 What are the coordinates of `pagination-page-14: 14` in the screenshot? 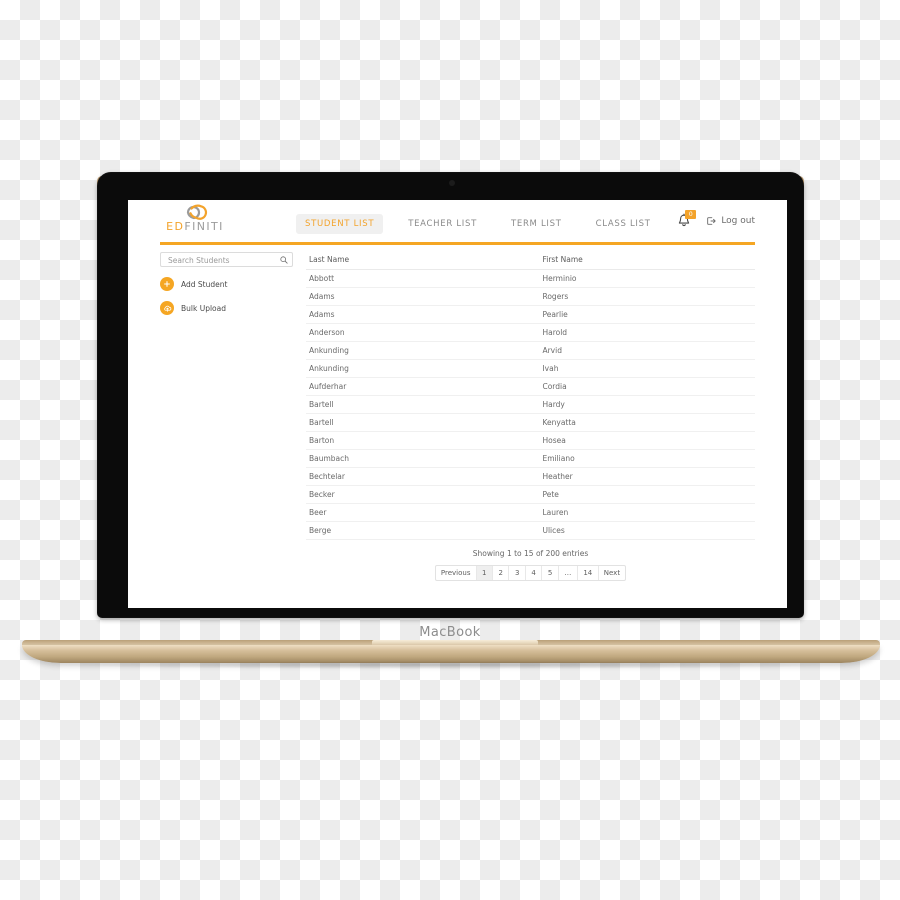 It's located at (588, 573).